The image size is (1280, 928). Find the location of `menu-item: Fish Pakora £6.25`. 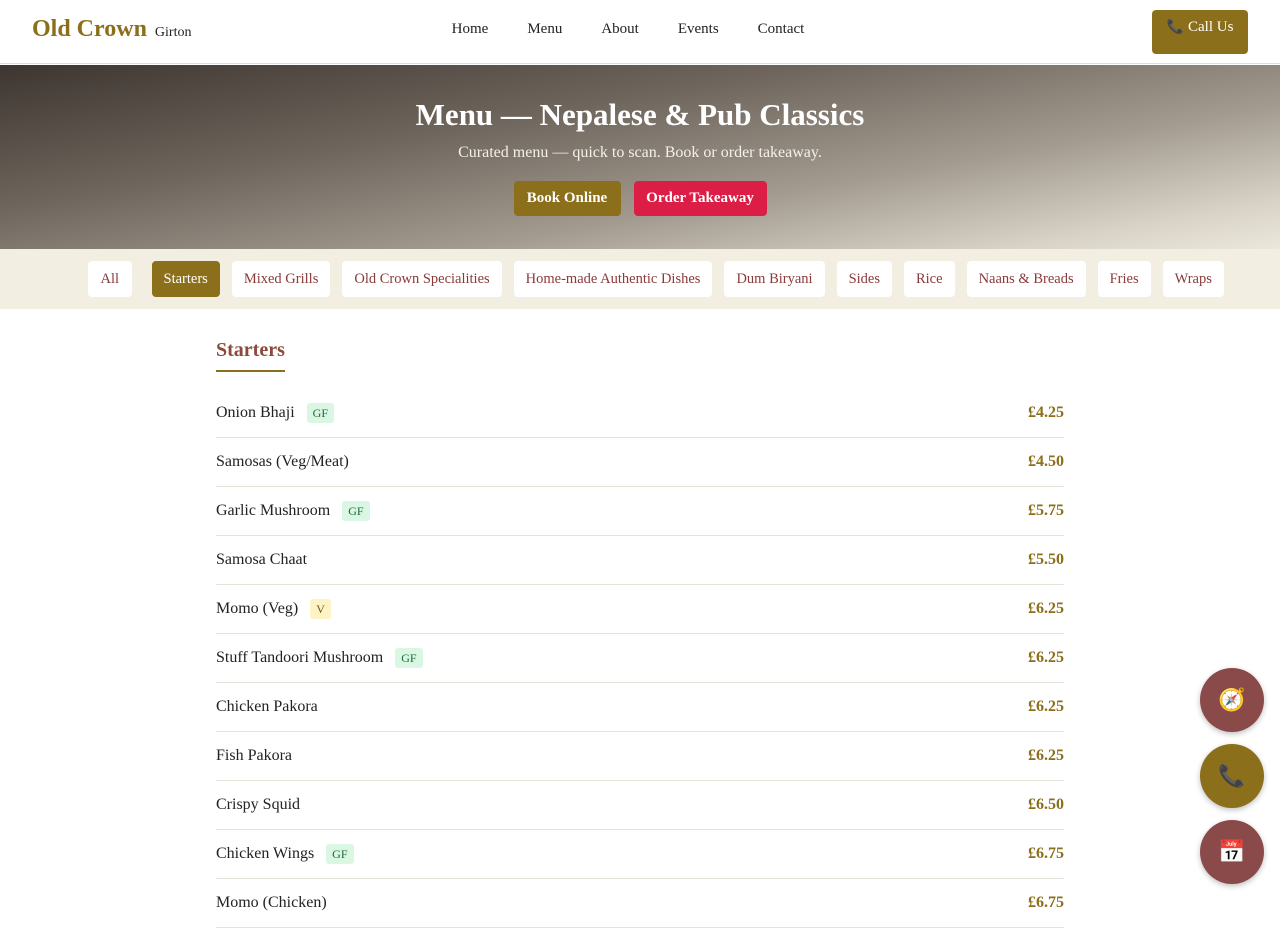

menu-item: Fish Pakora £6.25 is located at coordinates (640, 756).